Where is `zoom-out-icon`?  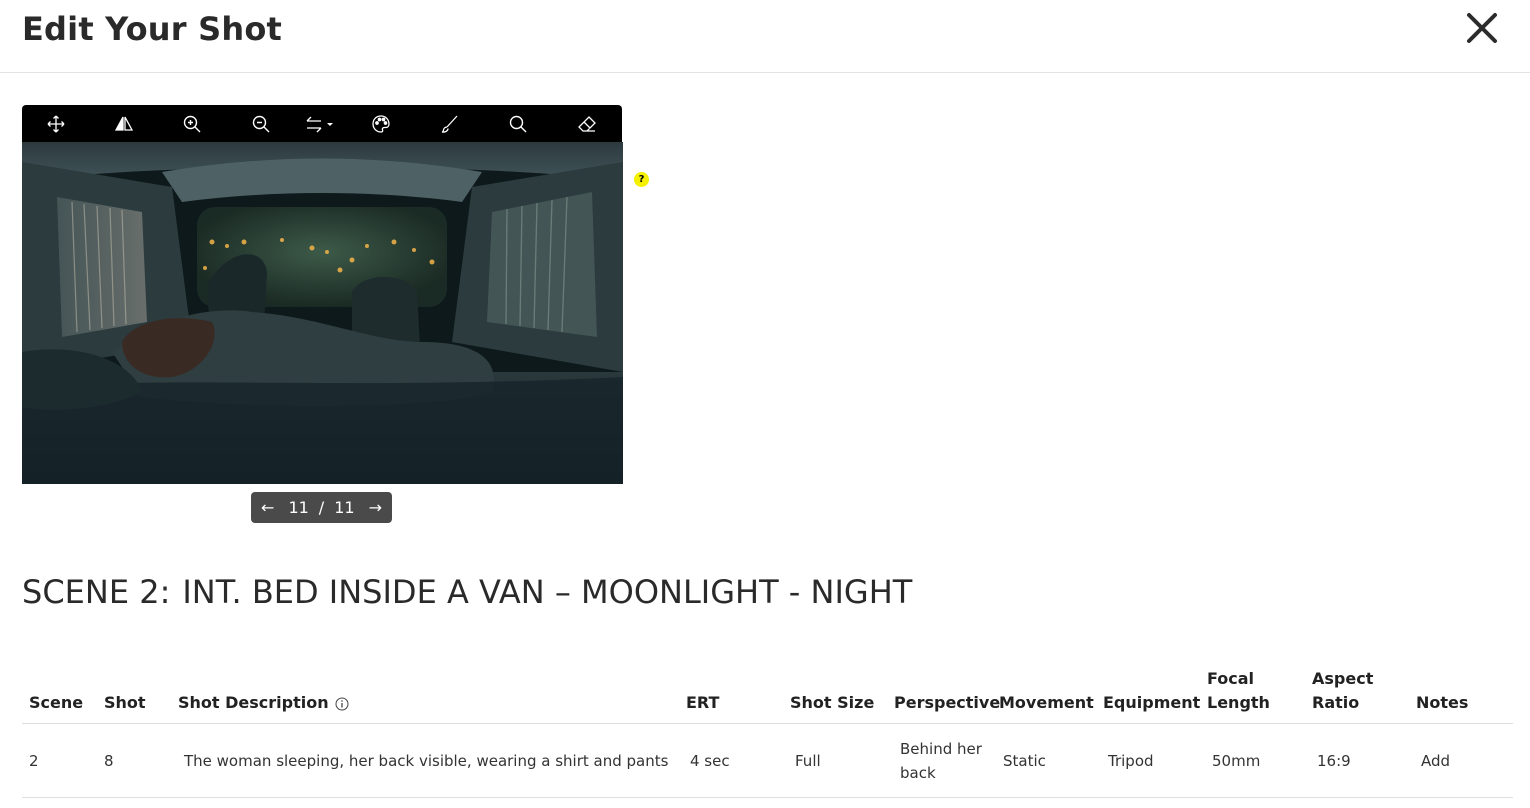 zoom-out-icon is located at coordinates (261, 123).